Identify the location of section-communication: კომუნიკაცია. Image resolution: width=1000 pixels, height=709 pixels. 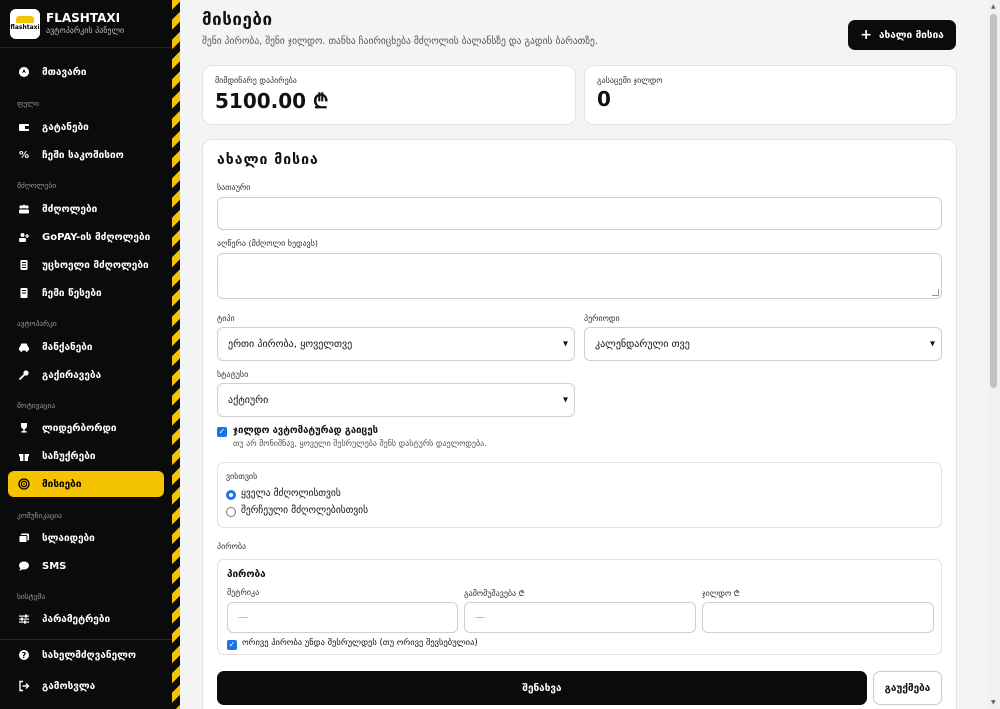
(39, 515).